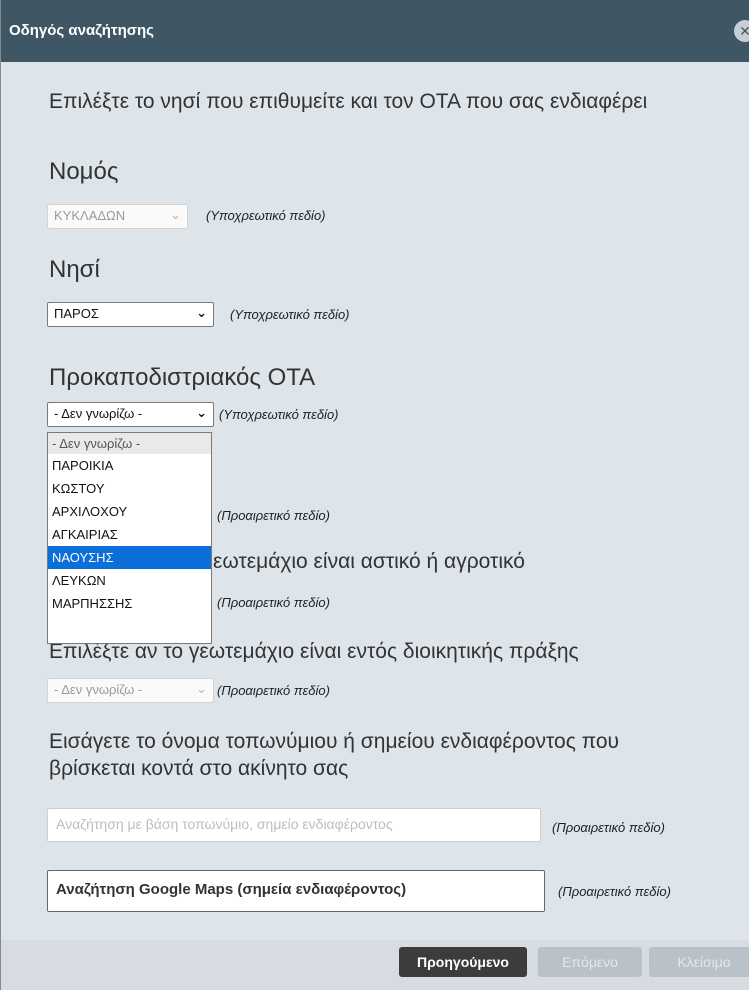  Describe the element at coordinates (129, 580) in the screenshot. I see `dropdown-option: ΛΕΥΚΩΝ` at that location.